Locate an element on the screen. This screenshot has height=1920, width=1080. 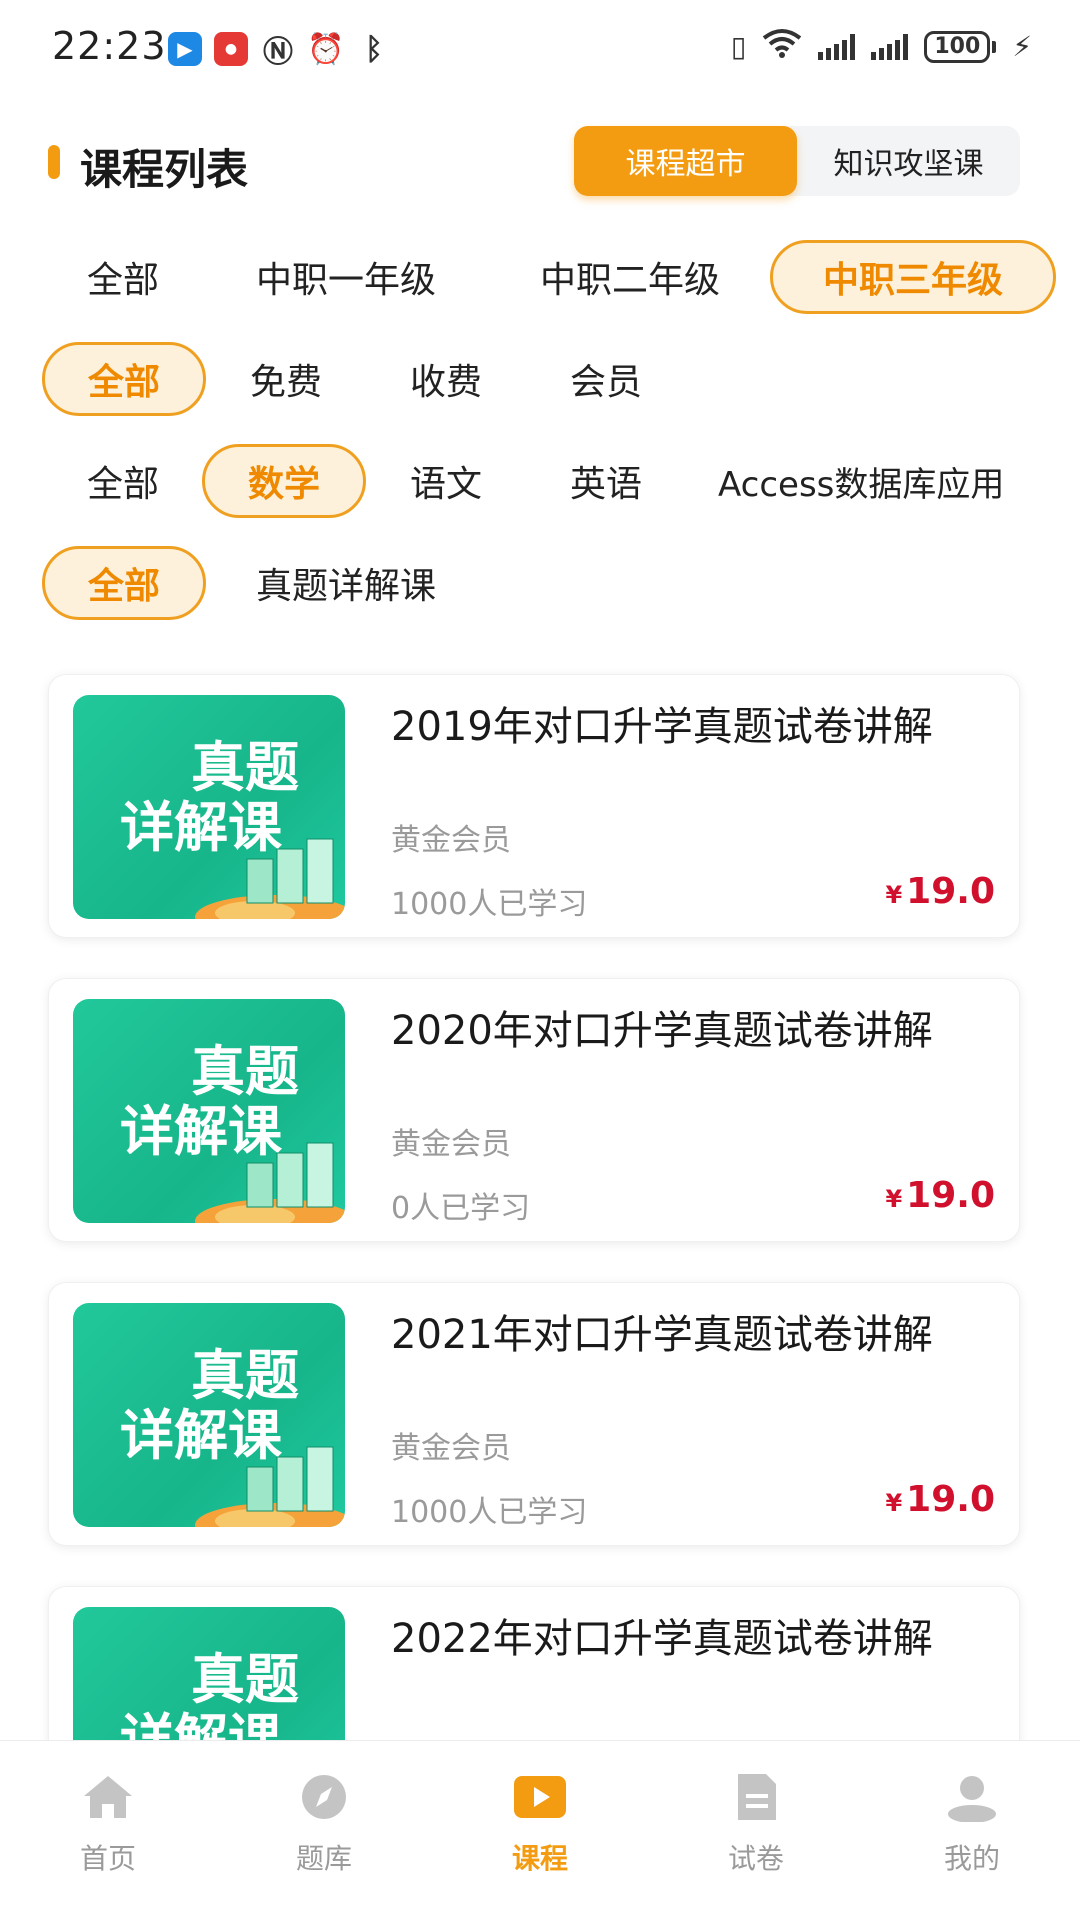
play-icon is located at coordinates (540, 1797).